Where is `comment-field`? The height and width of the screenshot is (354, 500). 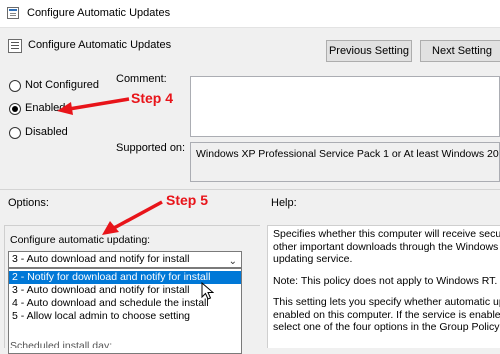 comment-field is located at coordinates (345, 106).